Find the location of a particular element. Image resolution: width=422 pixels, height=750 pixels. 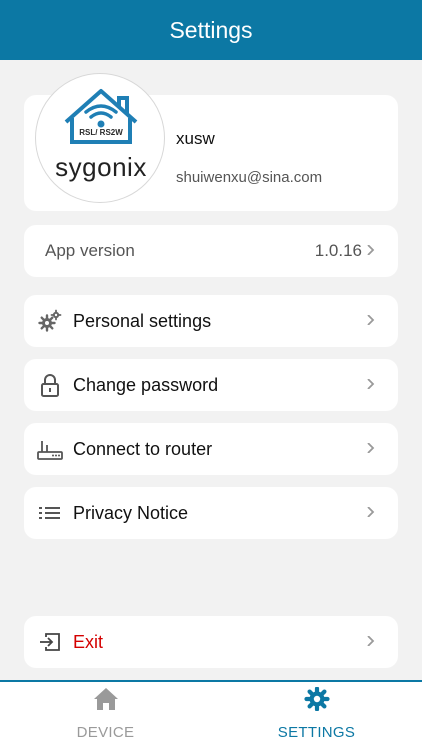

username: xusw is located at coordinates (195, 138).